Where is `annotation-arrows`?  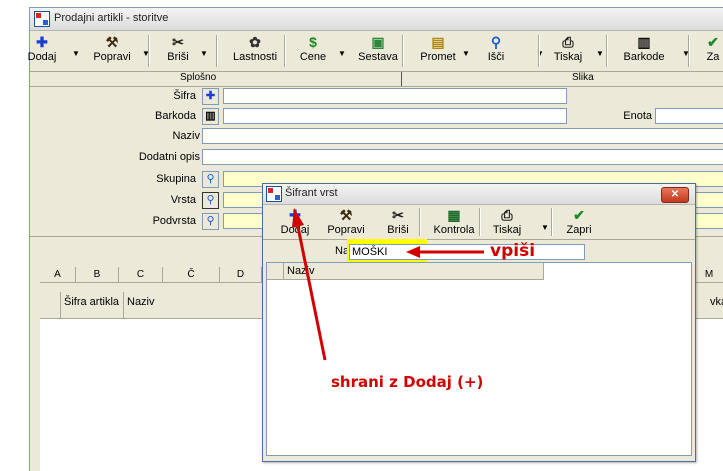
annotation-arrows is located at coordinates (388, 284).